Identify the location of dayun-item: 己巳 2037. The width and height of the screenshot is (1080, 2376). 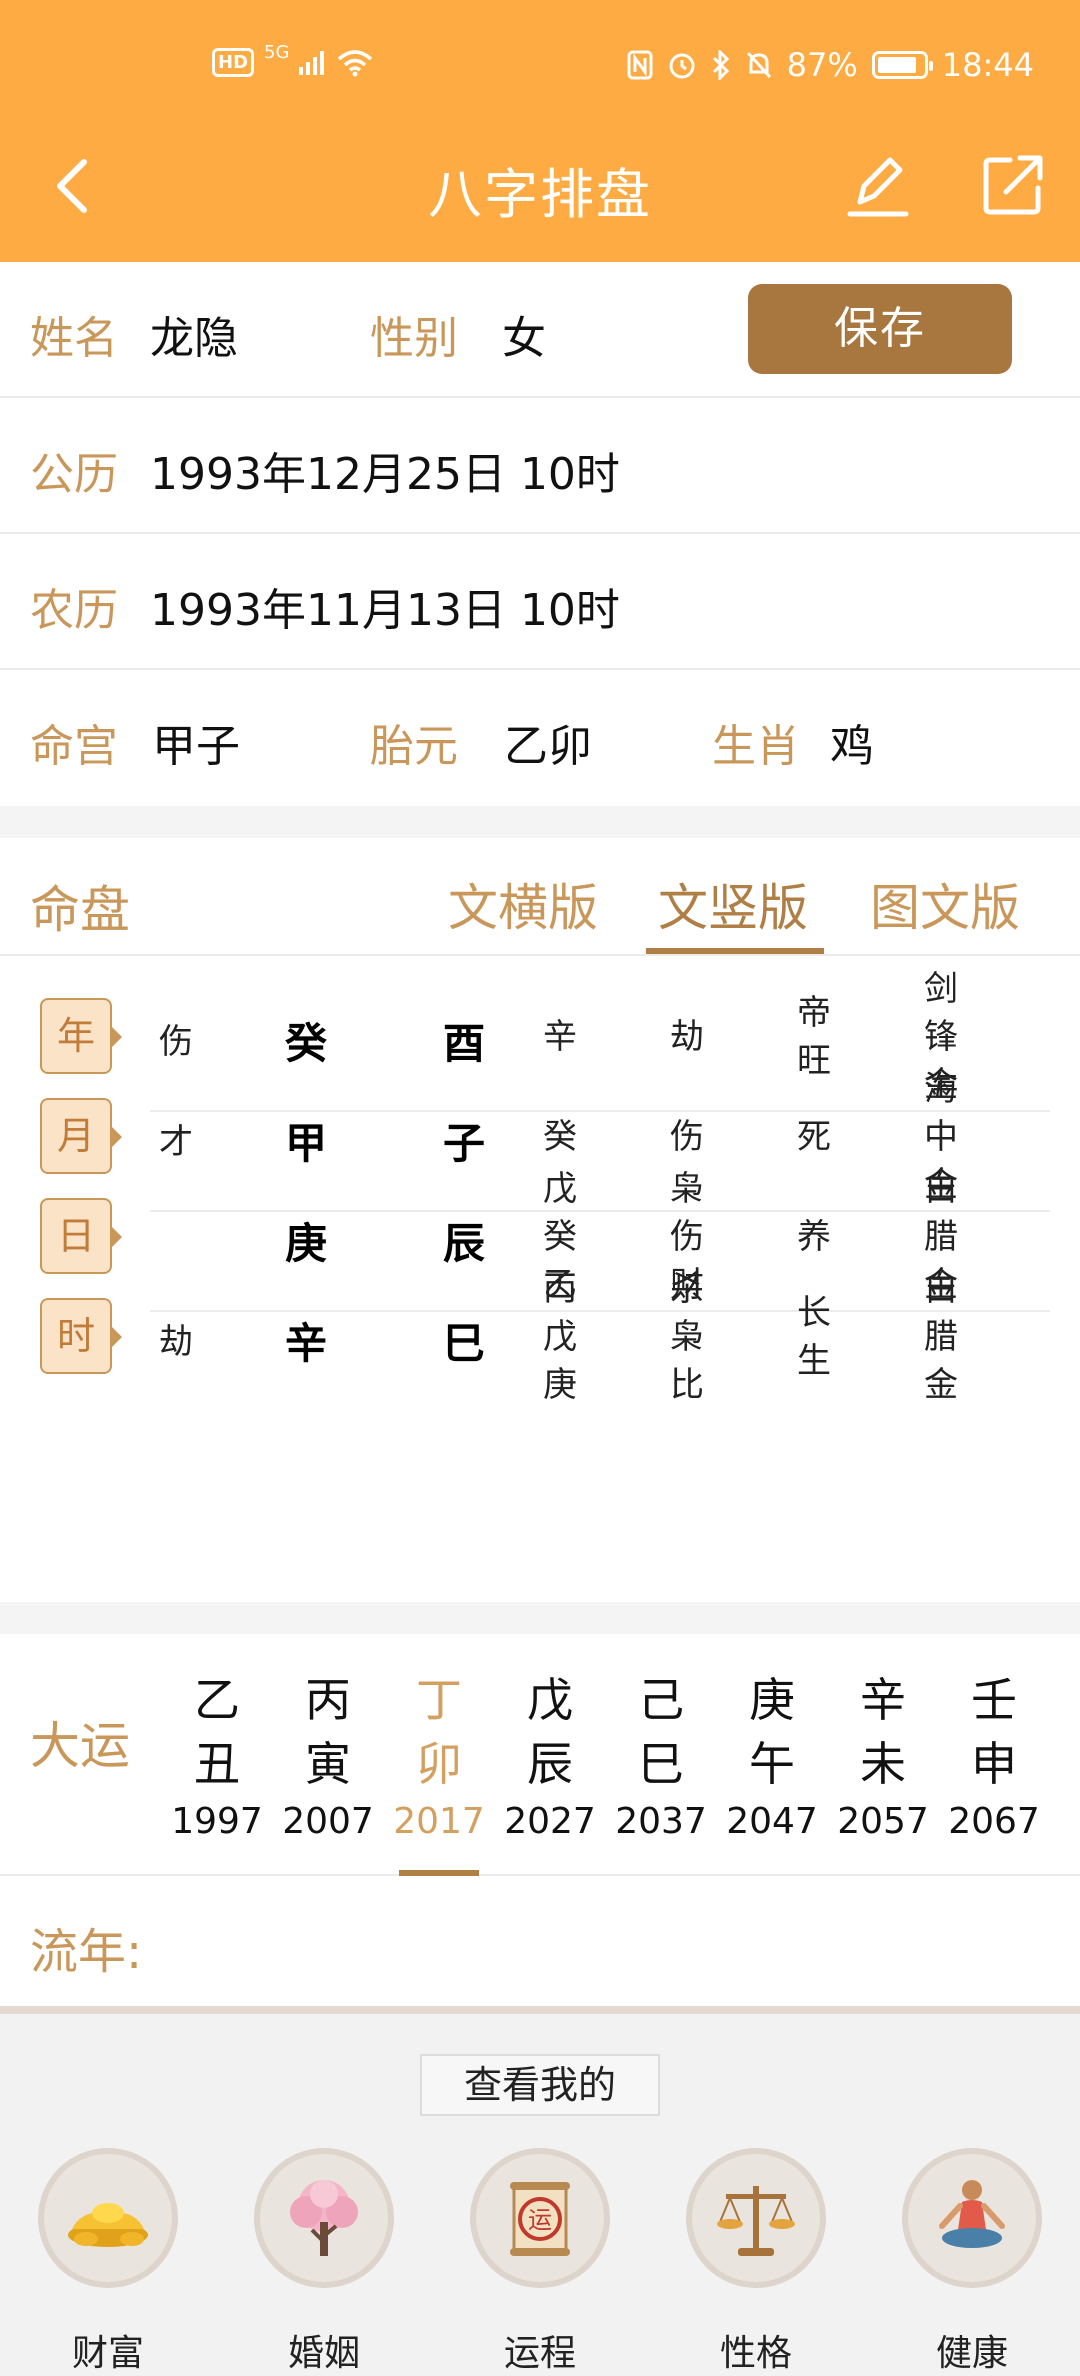
(661, 1757).